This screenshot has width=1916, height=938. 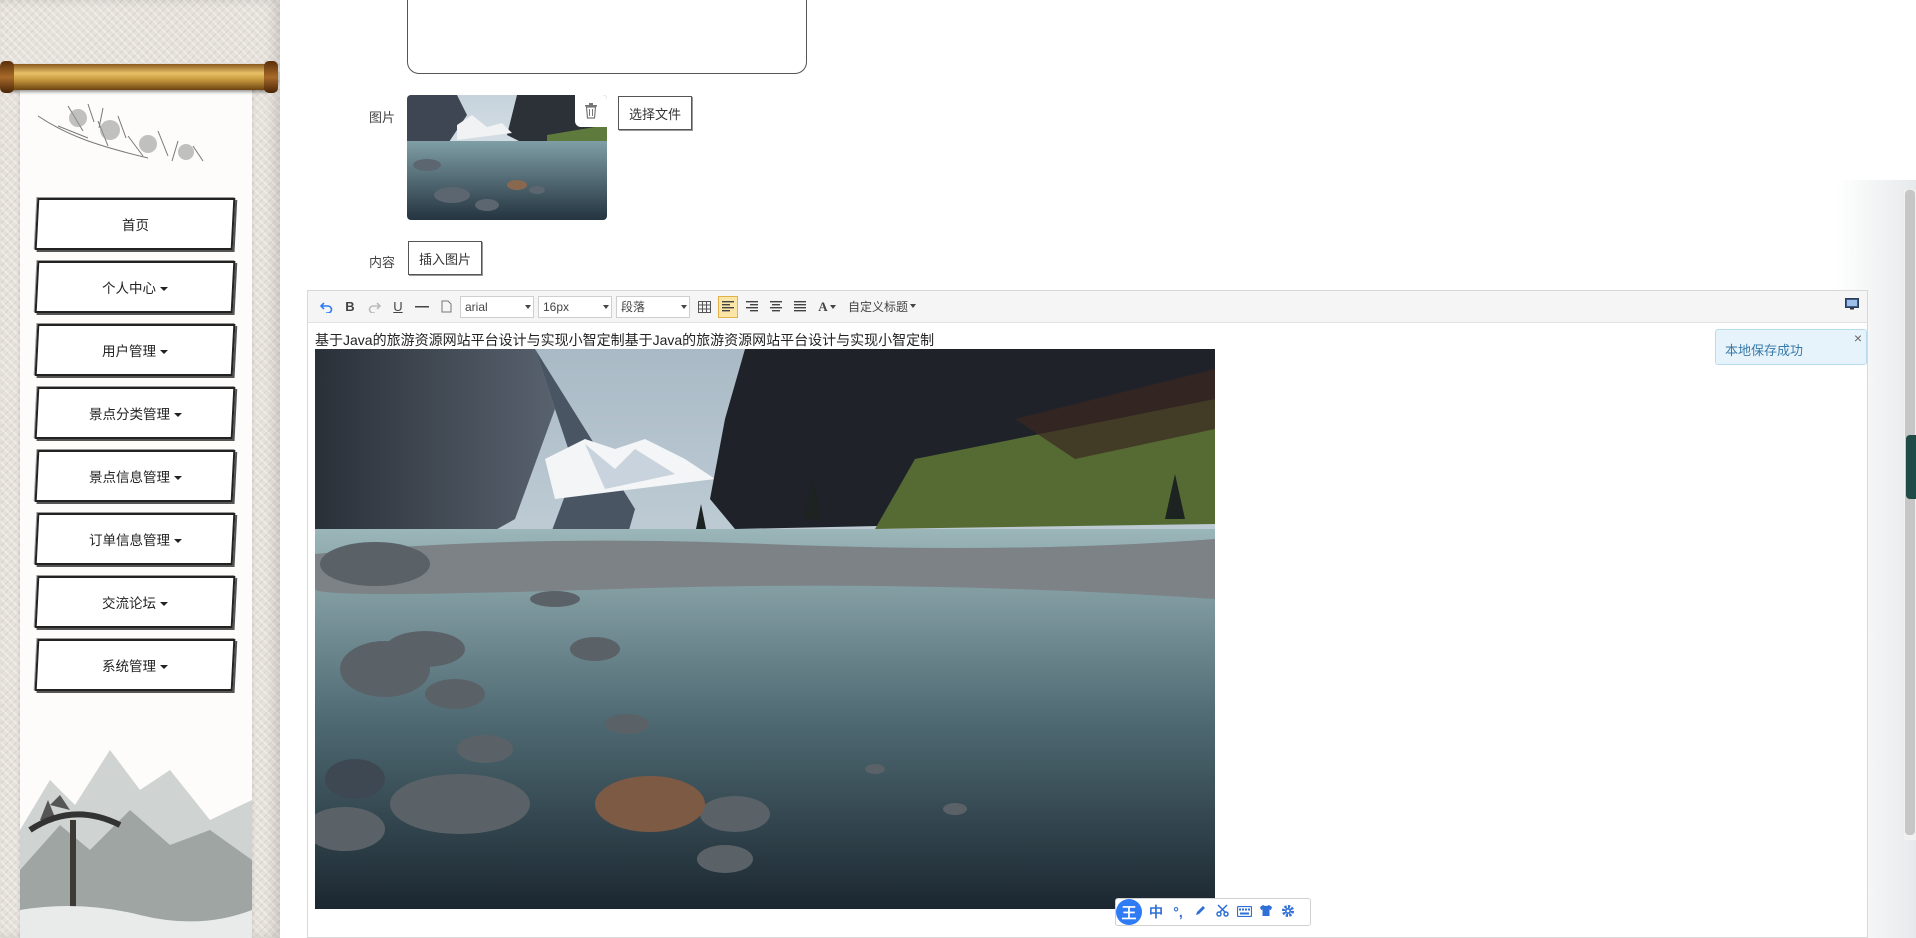 I want to click on image-field-label: 图片, so click(x=382, y=117).